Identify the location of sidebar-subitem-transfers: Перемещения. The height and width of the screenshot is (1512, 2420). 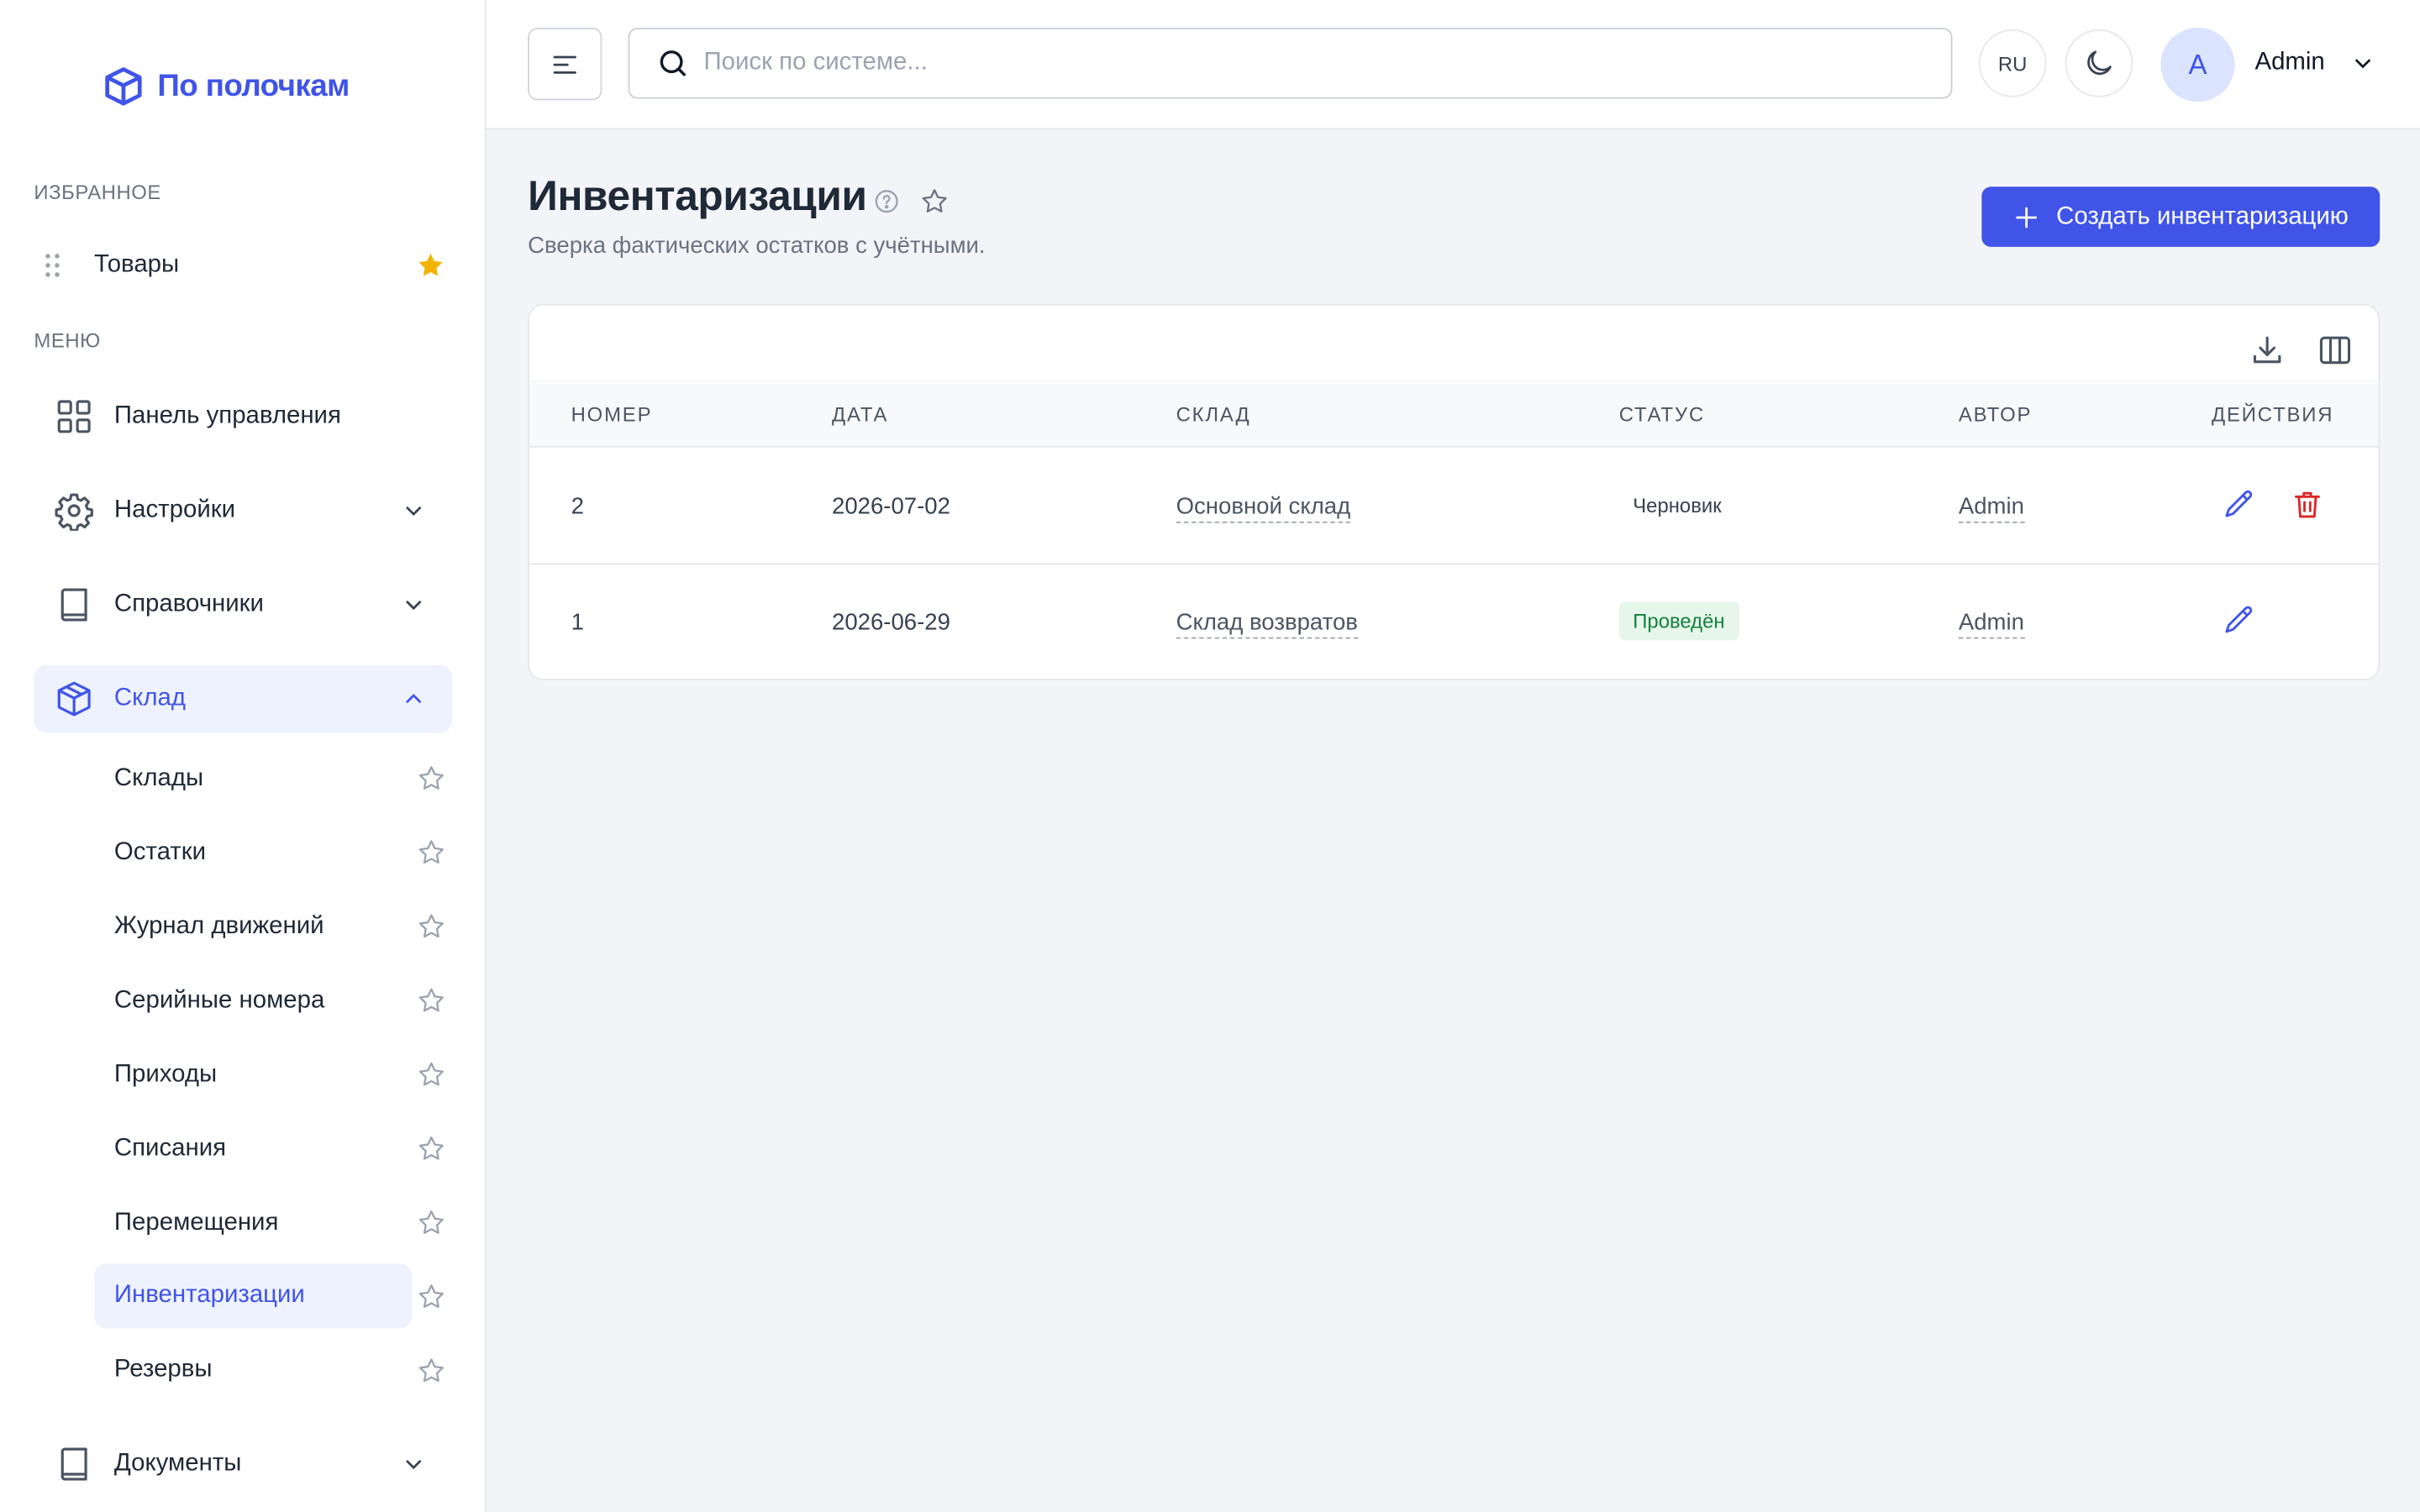
(253, 1223).